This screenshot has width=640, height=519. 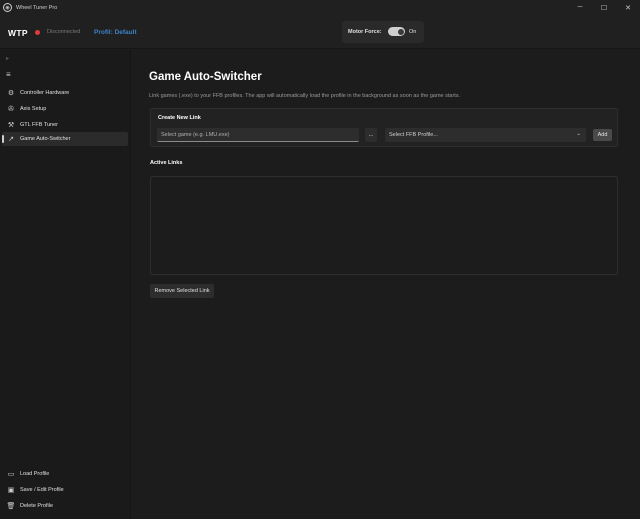 I want to click on trash-icon: 🗑, so click(x=11, y=506).